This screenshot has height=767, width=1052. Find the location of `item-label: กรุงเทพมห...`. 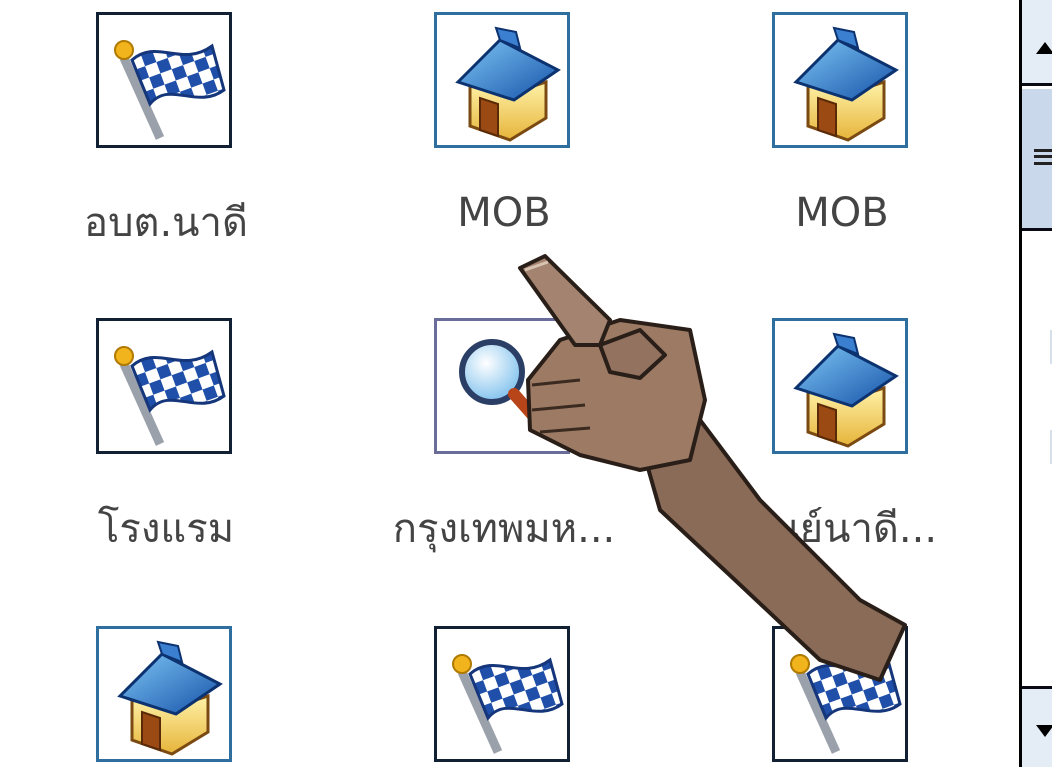

item-label: กรุงเทพมห... is located at coordinates (504, 529).